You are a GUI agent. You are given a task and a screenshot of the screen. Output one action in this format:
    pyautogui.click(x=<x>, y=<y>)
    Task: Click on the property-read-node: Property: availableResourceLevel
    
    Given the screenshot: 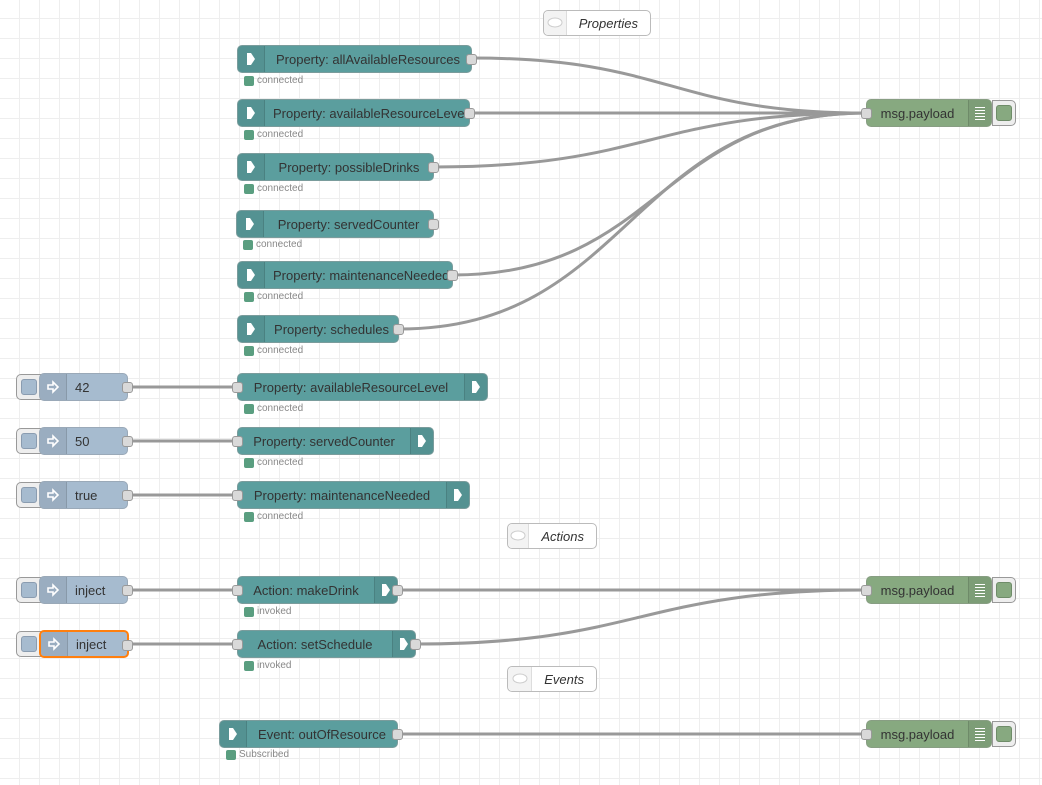 What is the action you would take?
    pyautogui.click(x=356, y=113)
    